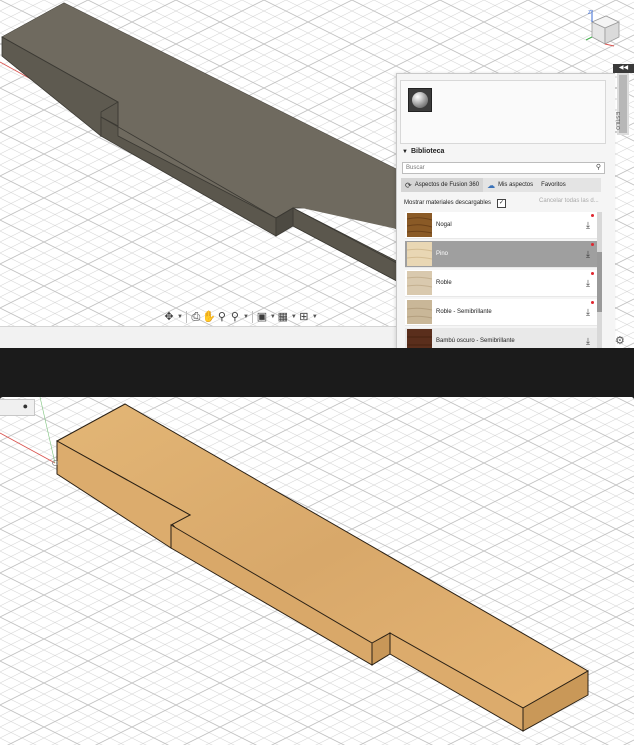  Describe the element at coordinates (169, 317) in the screenshot. I see `orbit-icon: ✥` at that location.